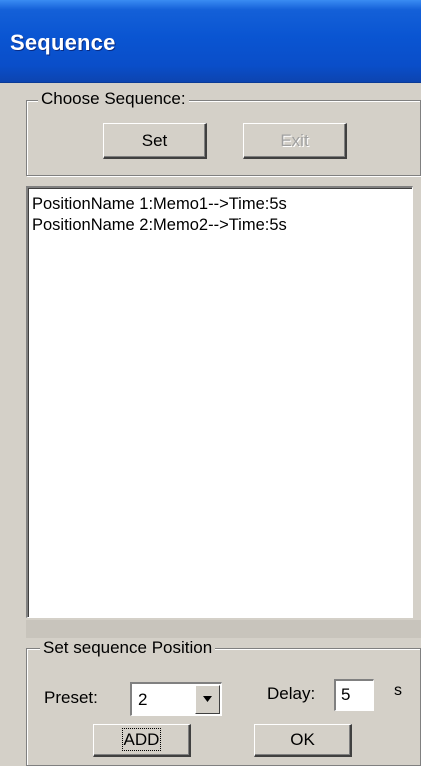  Describe the element at coordinates (220, 225) in the screenshot. I see `list-item: PositionName 2:Memo2-->Time:5s` at that location.